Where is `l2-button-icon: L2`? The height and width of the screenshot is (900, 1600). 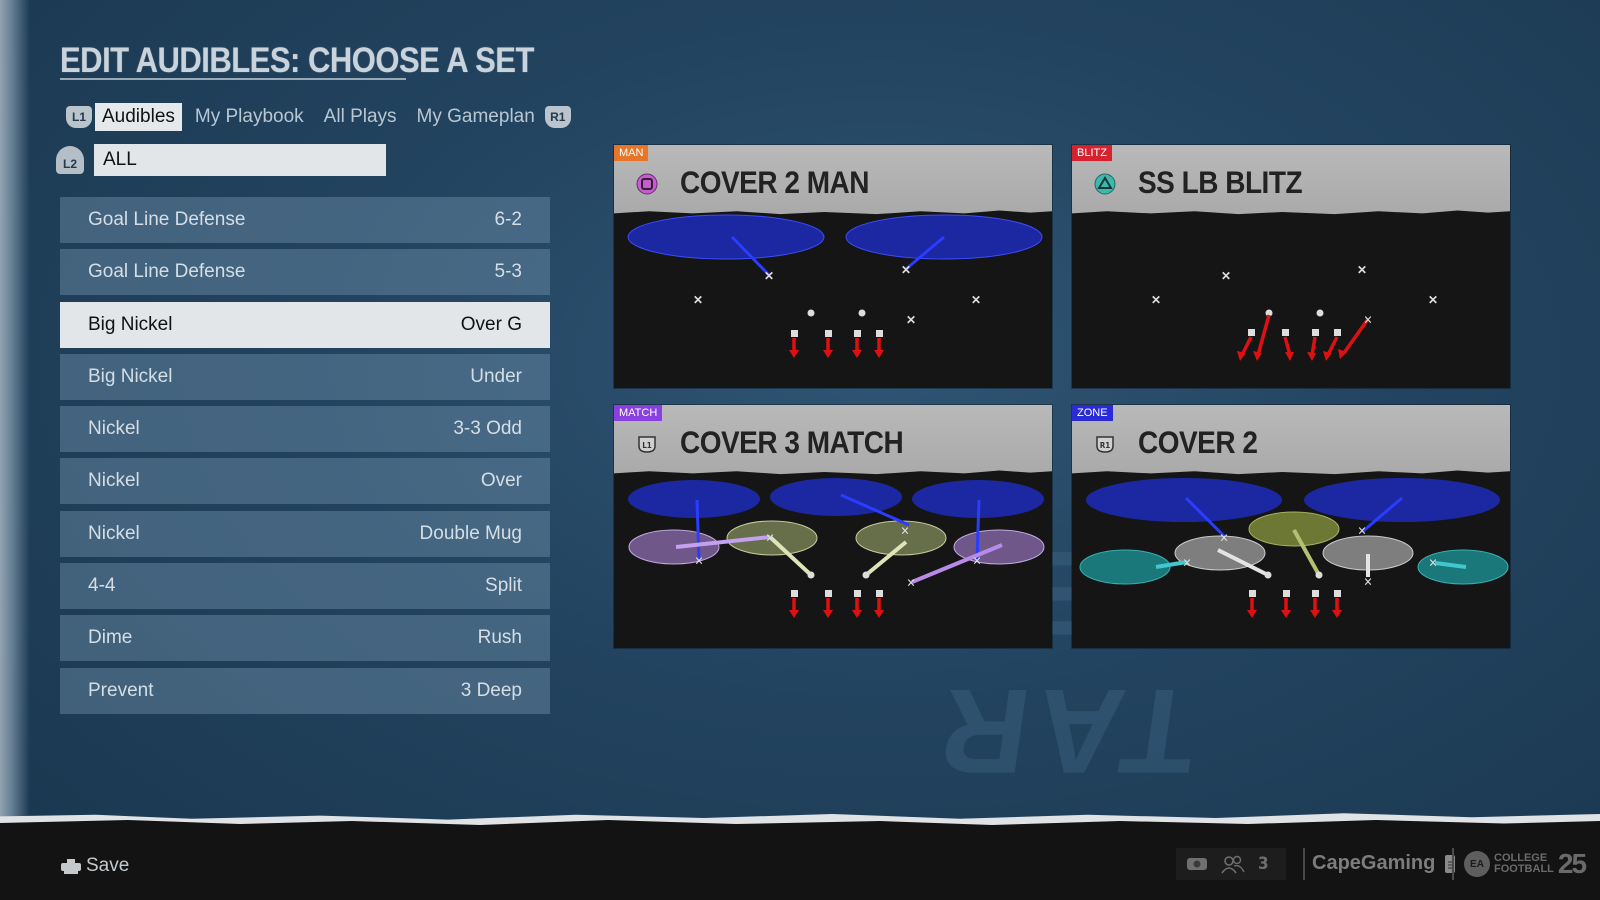 l2-button-icon: L2 is located at coordinates (70, 160).